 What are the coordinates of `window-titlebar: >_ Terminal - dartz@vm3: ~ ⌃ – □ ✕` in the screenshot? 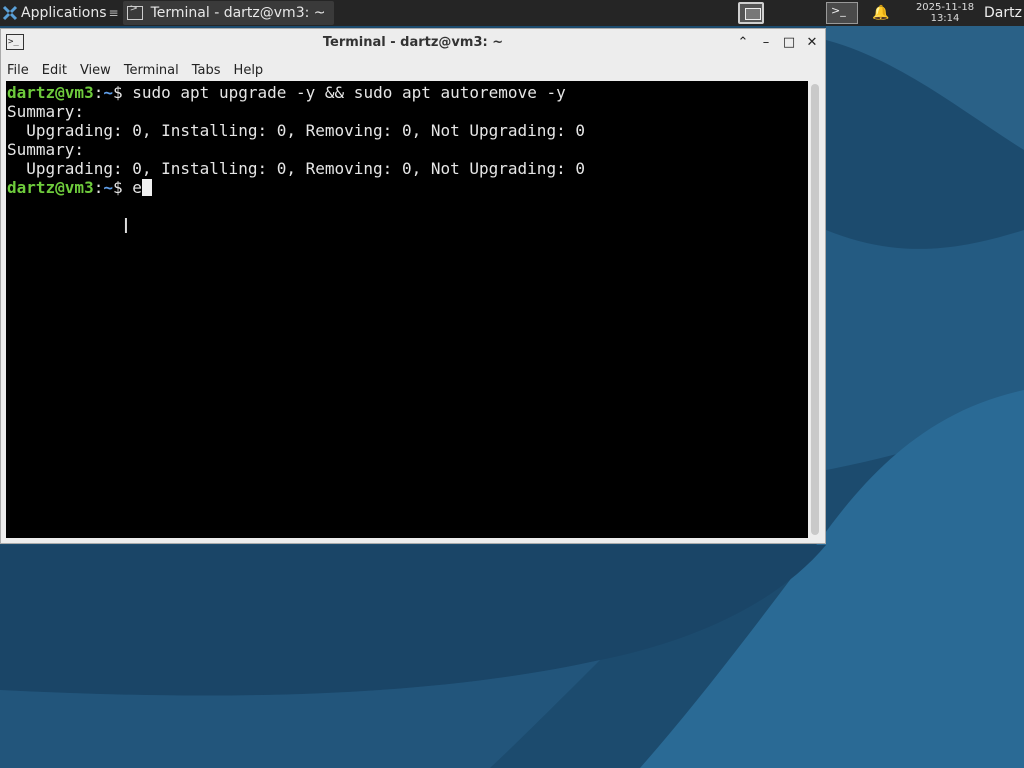 It's located at (413, 43).